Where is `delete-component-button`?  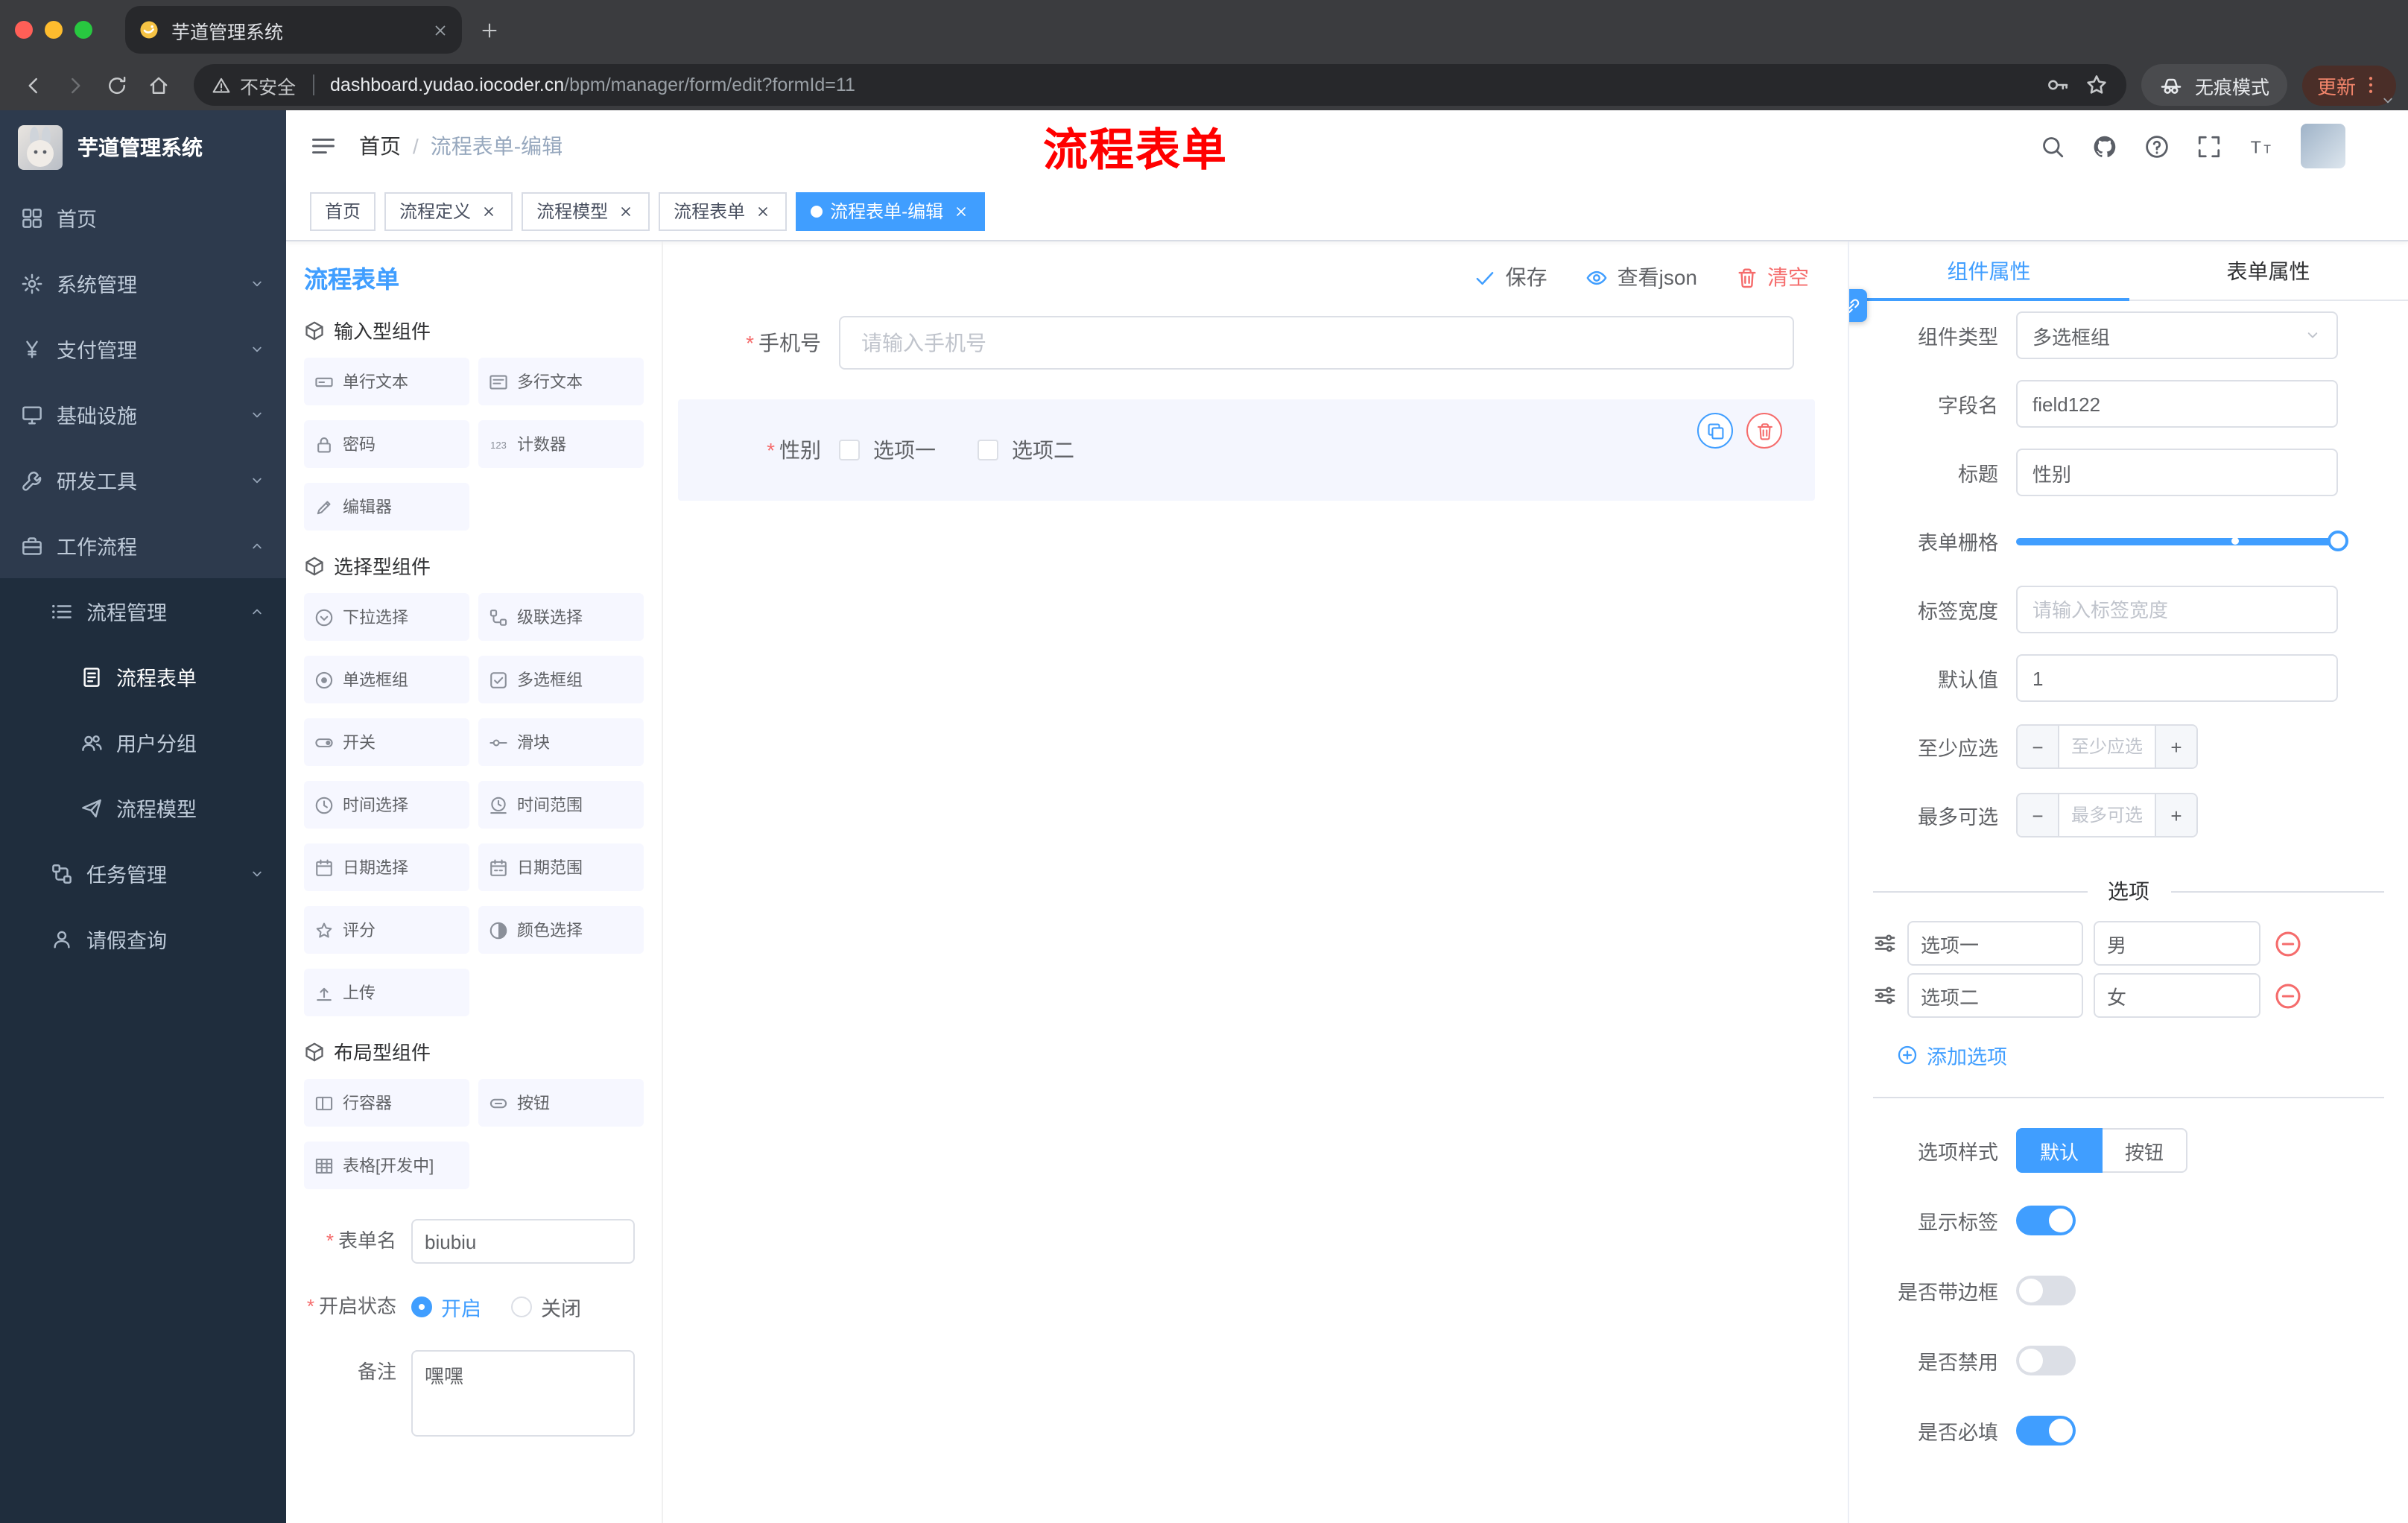
delete-component-button is located at coordinates (1764, 431).